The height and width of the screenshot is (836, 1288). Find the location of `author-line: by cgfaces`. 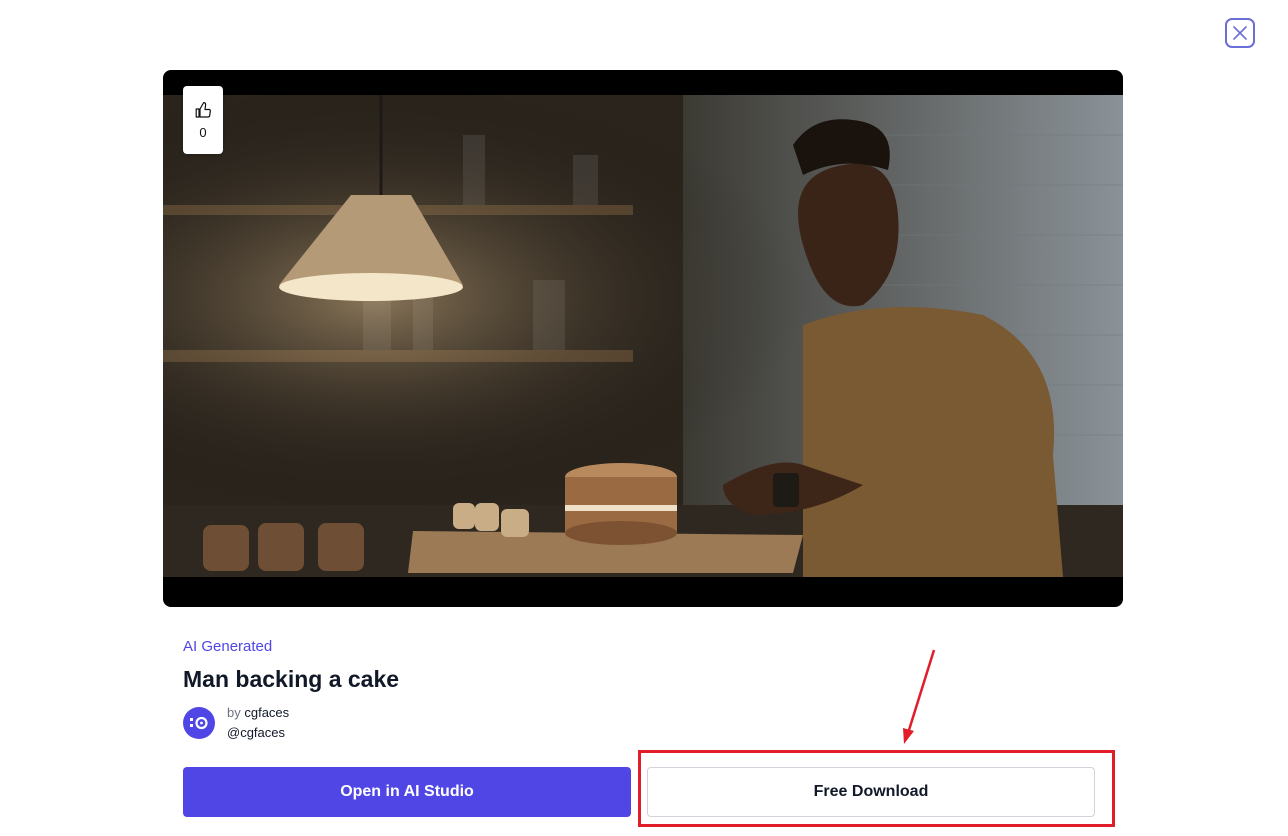

author-line: by cgfaces is located at coordinates (258, 712).